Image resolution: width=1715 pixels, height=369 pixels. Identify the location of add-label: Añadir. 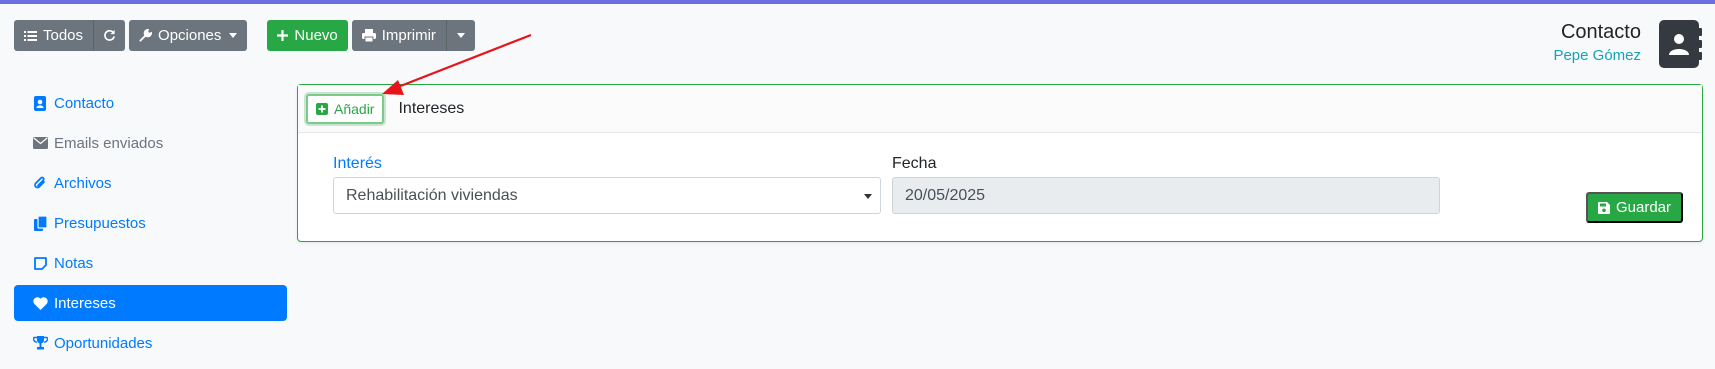
(354, 108).